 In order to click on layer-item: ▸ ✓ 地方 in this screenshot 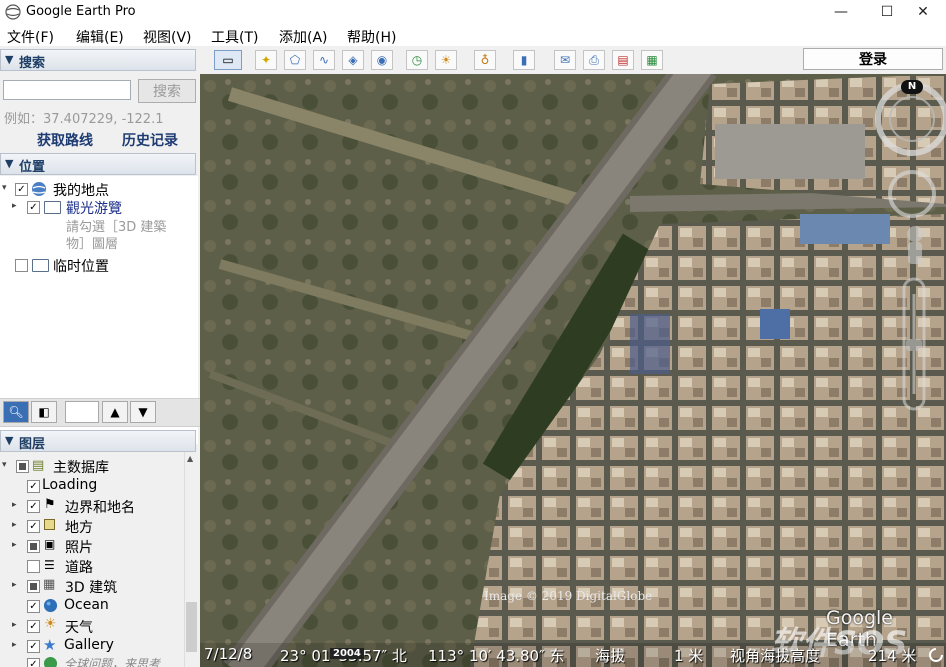, I will do `click(92, 526)`.